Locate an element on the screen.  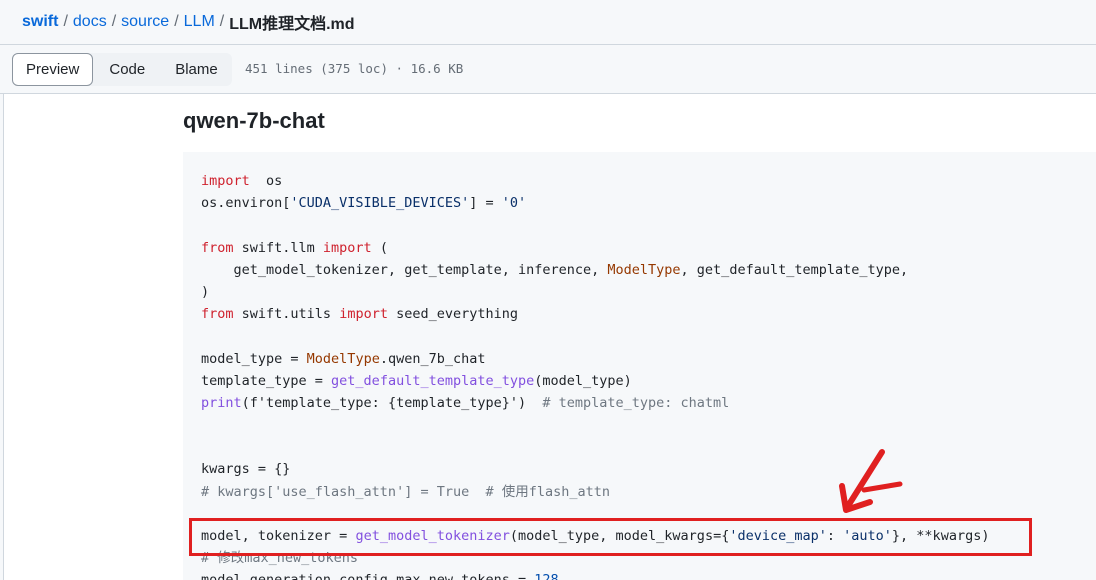
code-token: get_default_template_type is located at coordinates (433, 380).